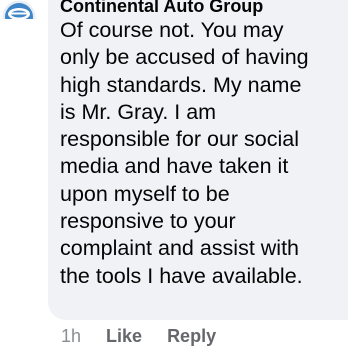 Image resolution: width=348 pixels, height=348 pixels. What do you see at coordinates (71, 336) in the screenshot?
I see `comment-timestamp: 1h` at bounding box center [71, 336].